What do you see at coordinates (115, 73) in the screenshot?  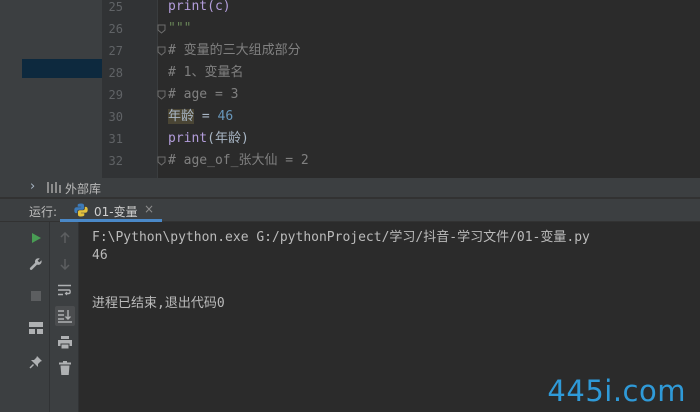 I see `line-number: 28` at bounding box center [115, 73].